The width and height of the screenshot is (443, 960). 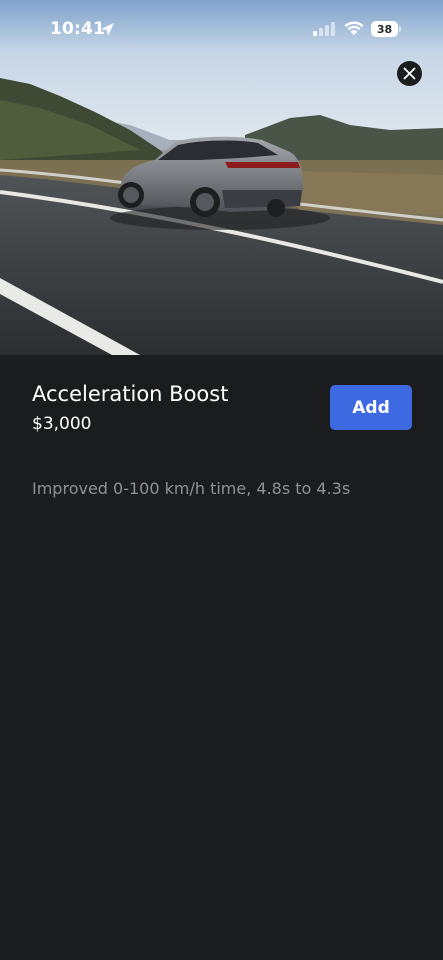 What do you see at coordinates (324, 29) in the screenshot?
I see `cellular-signal-icon` at bounding box center [324, 29].